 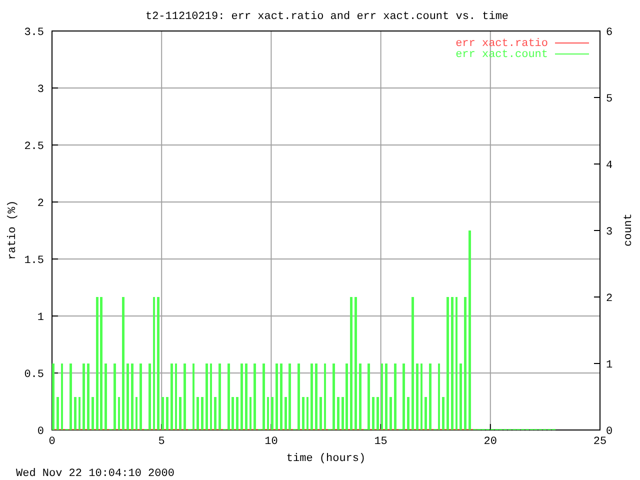 What do you see at coordinates (40, 432) in the screenshot?
I see `y-tick-label: 0` at bounding box center [40, 432].